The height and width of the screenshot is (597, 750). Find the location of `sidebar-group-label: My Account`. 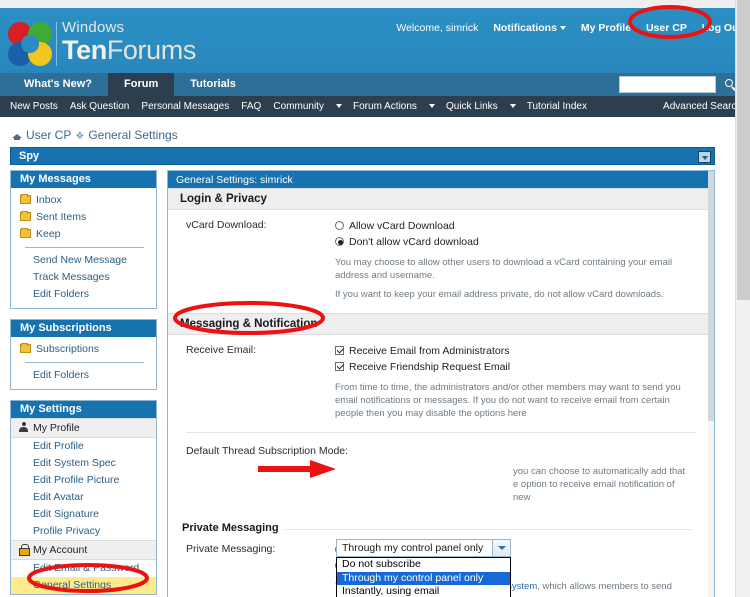

sidebar-group-label: My Account is located at coordinates (60, 550).